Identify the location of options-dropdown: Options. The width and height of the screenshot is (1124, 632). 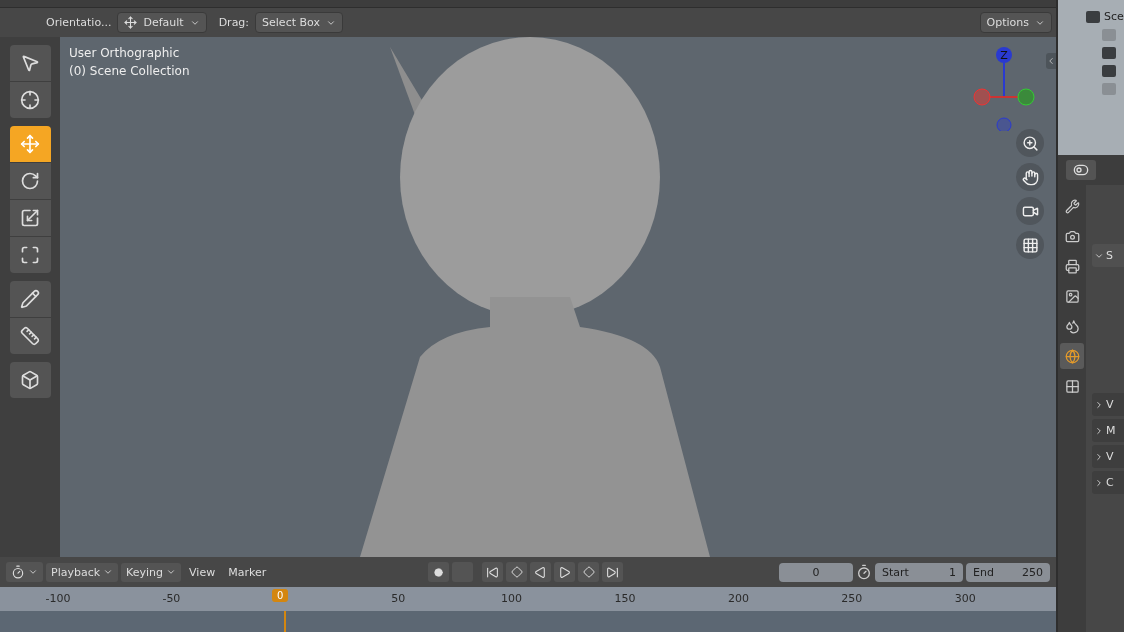
(1015, 22).